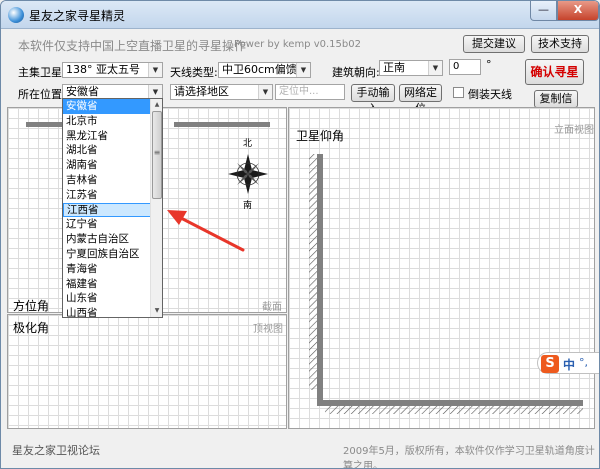 This screenshot has height=469, width=600. I want to click on inverted-antenna-checkbox, so click(458, 92).